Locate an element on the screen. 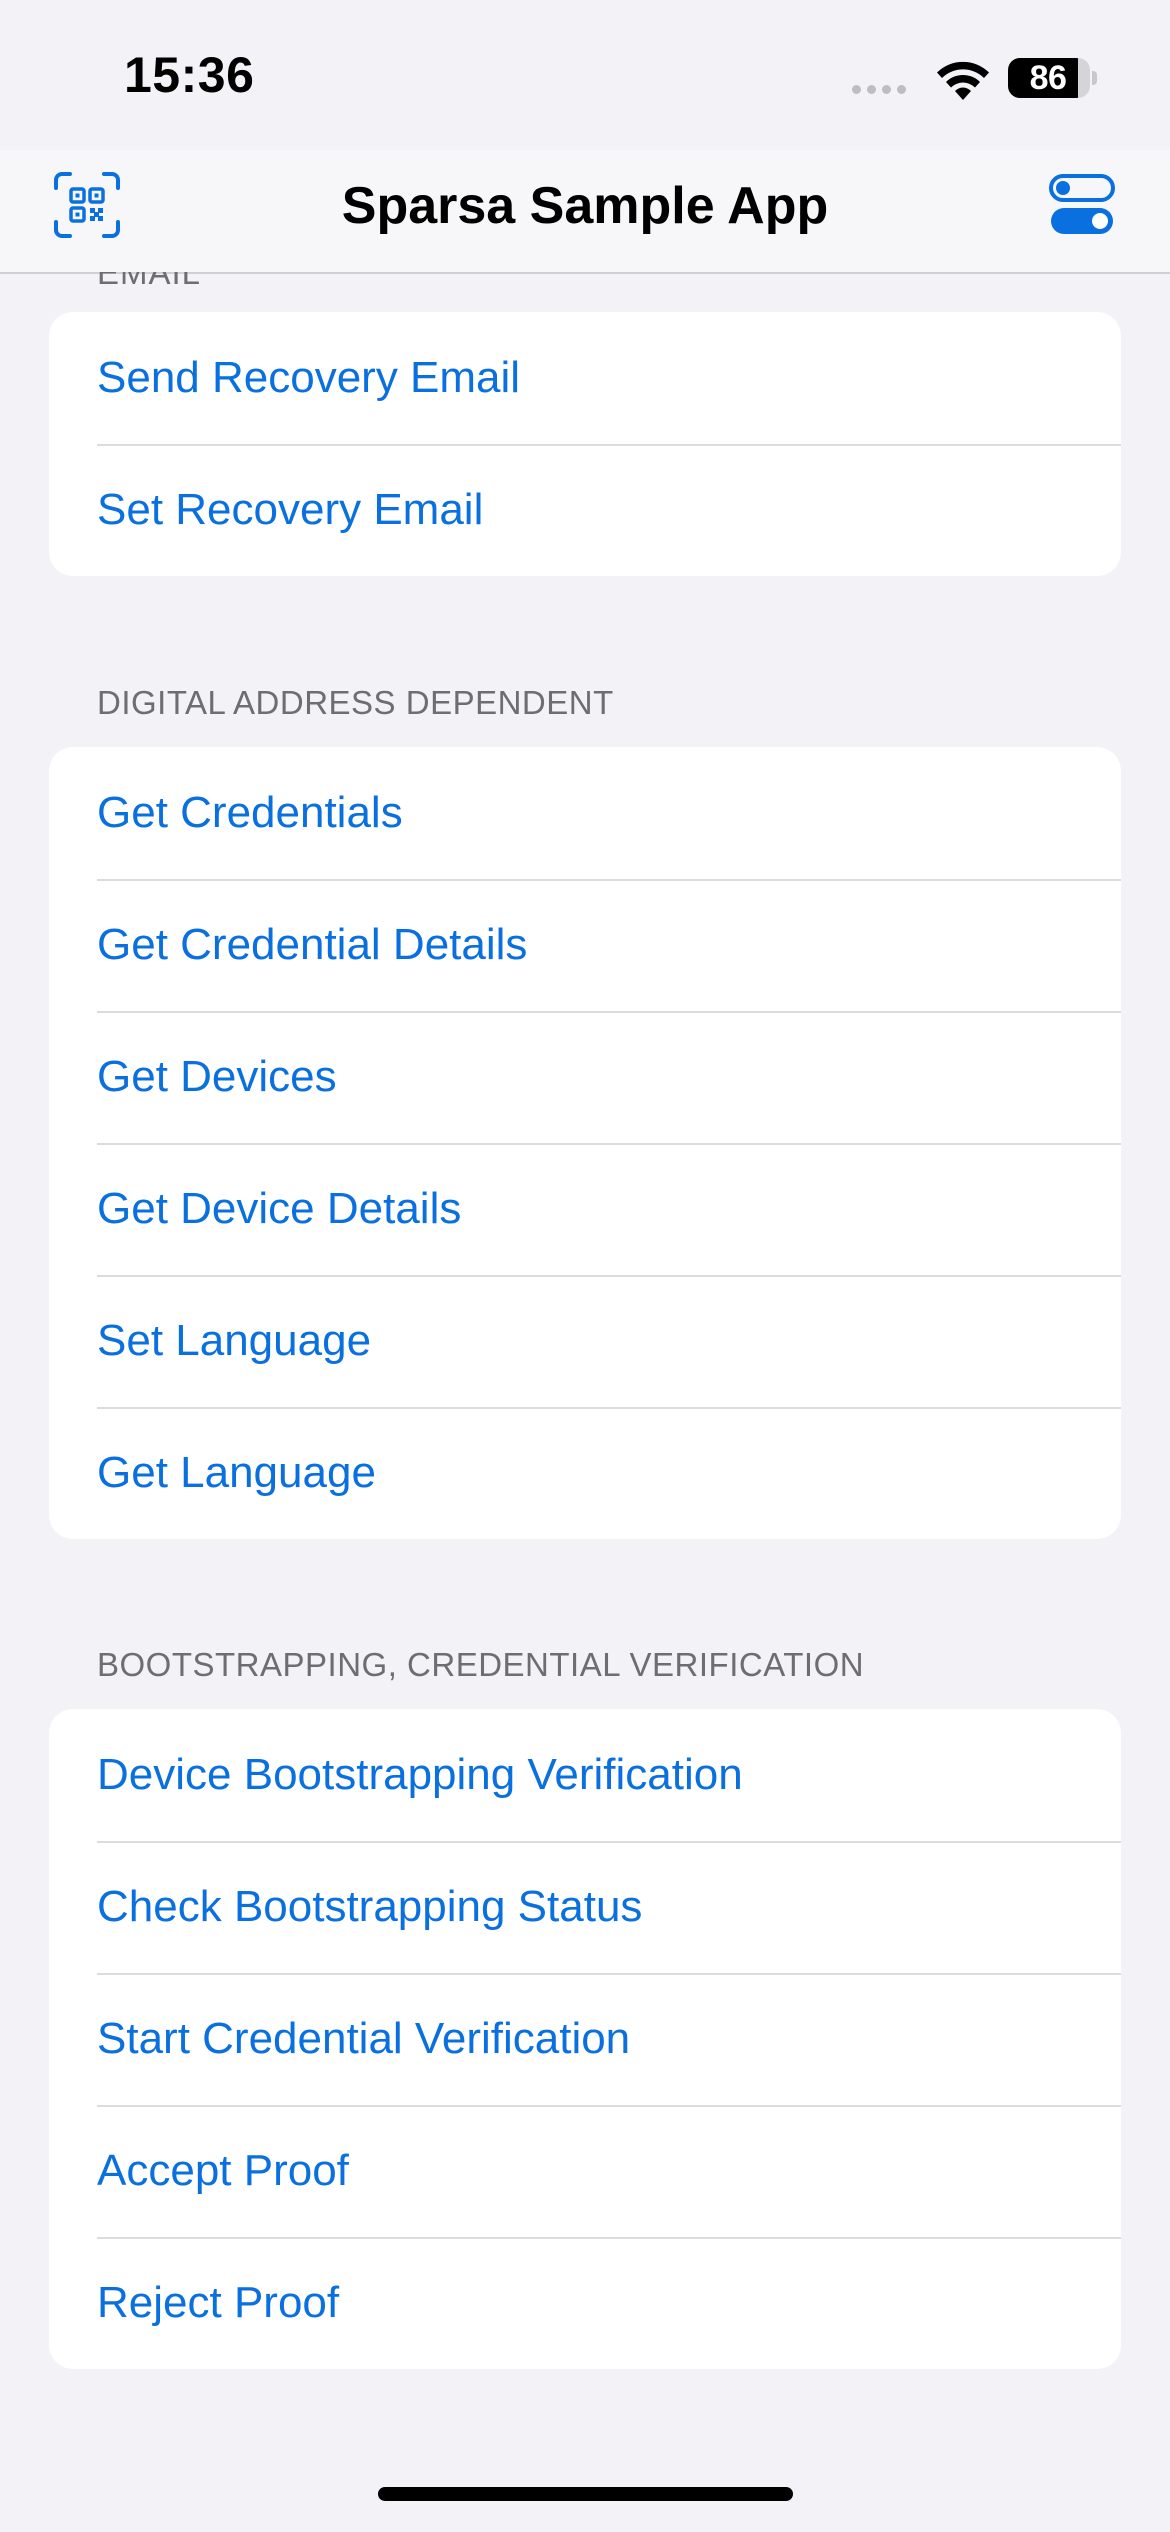  get-credentials-button: Get Credentials is located at coordinates (585, 813).